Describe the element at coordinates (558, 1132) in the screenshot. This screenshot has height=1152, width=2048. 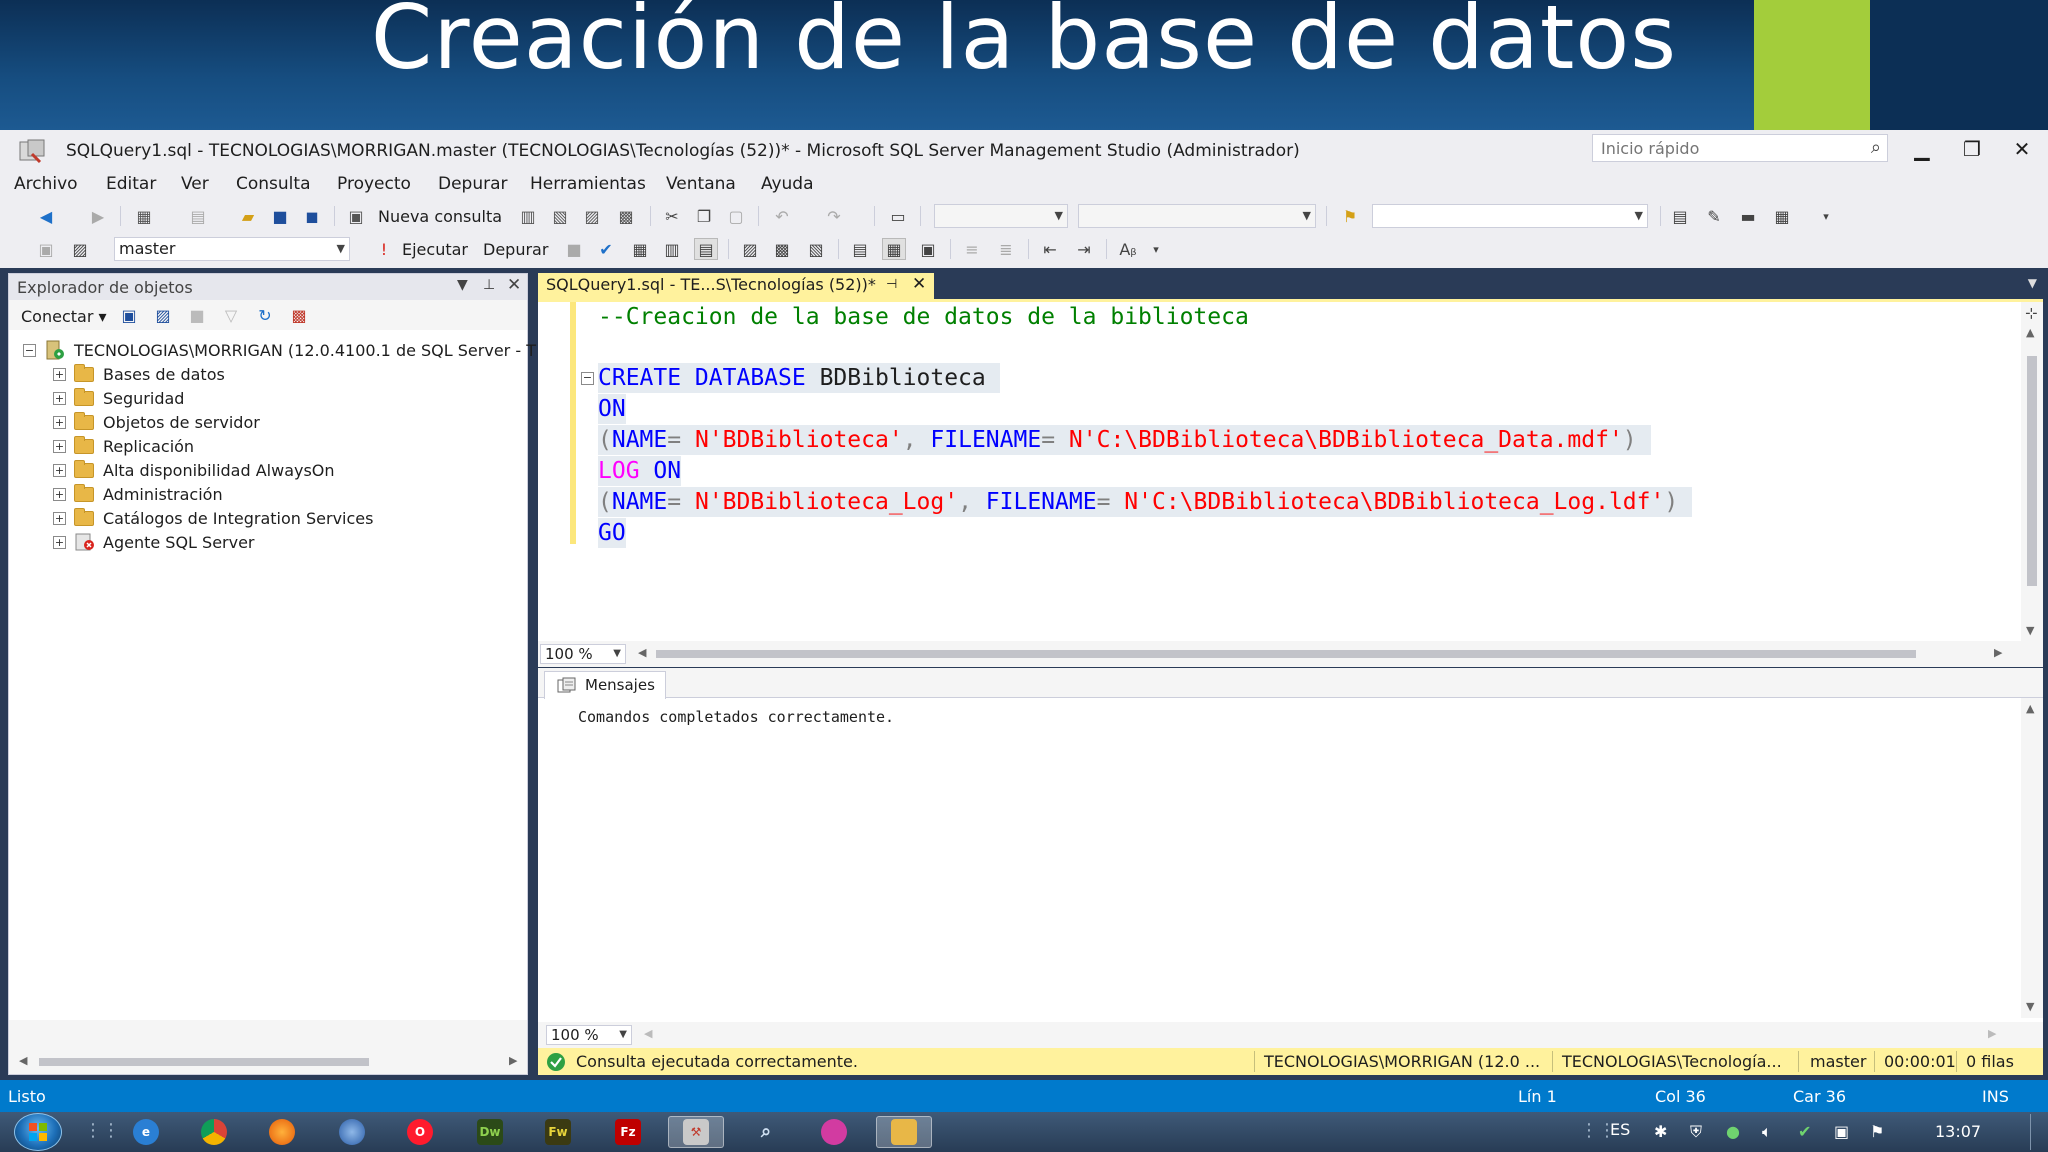
I see `taskbar-fireworks: Fw` at that location.